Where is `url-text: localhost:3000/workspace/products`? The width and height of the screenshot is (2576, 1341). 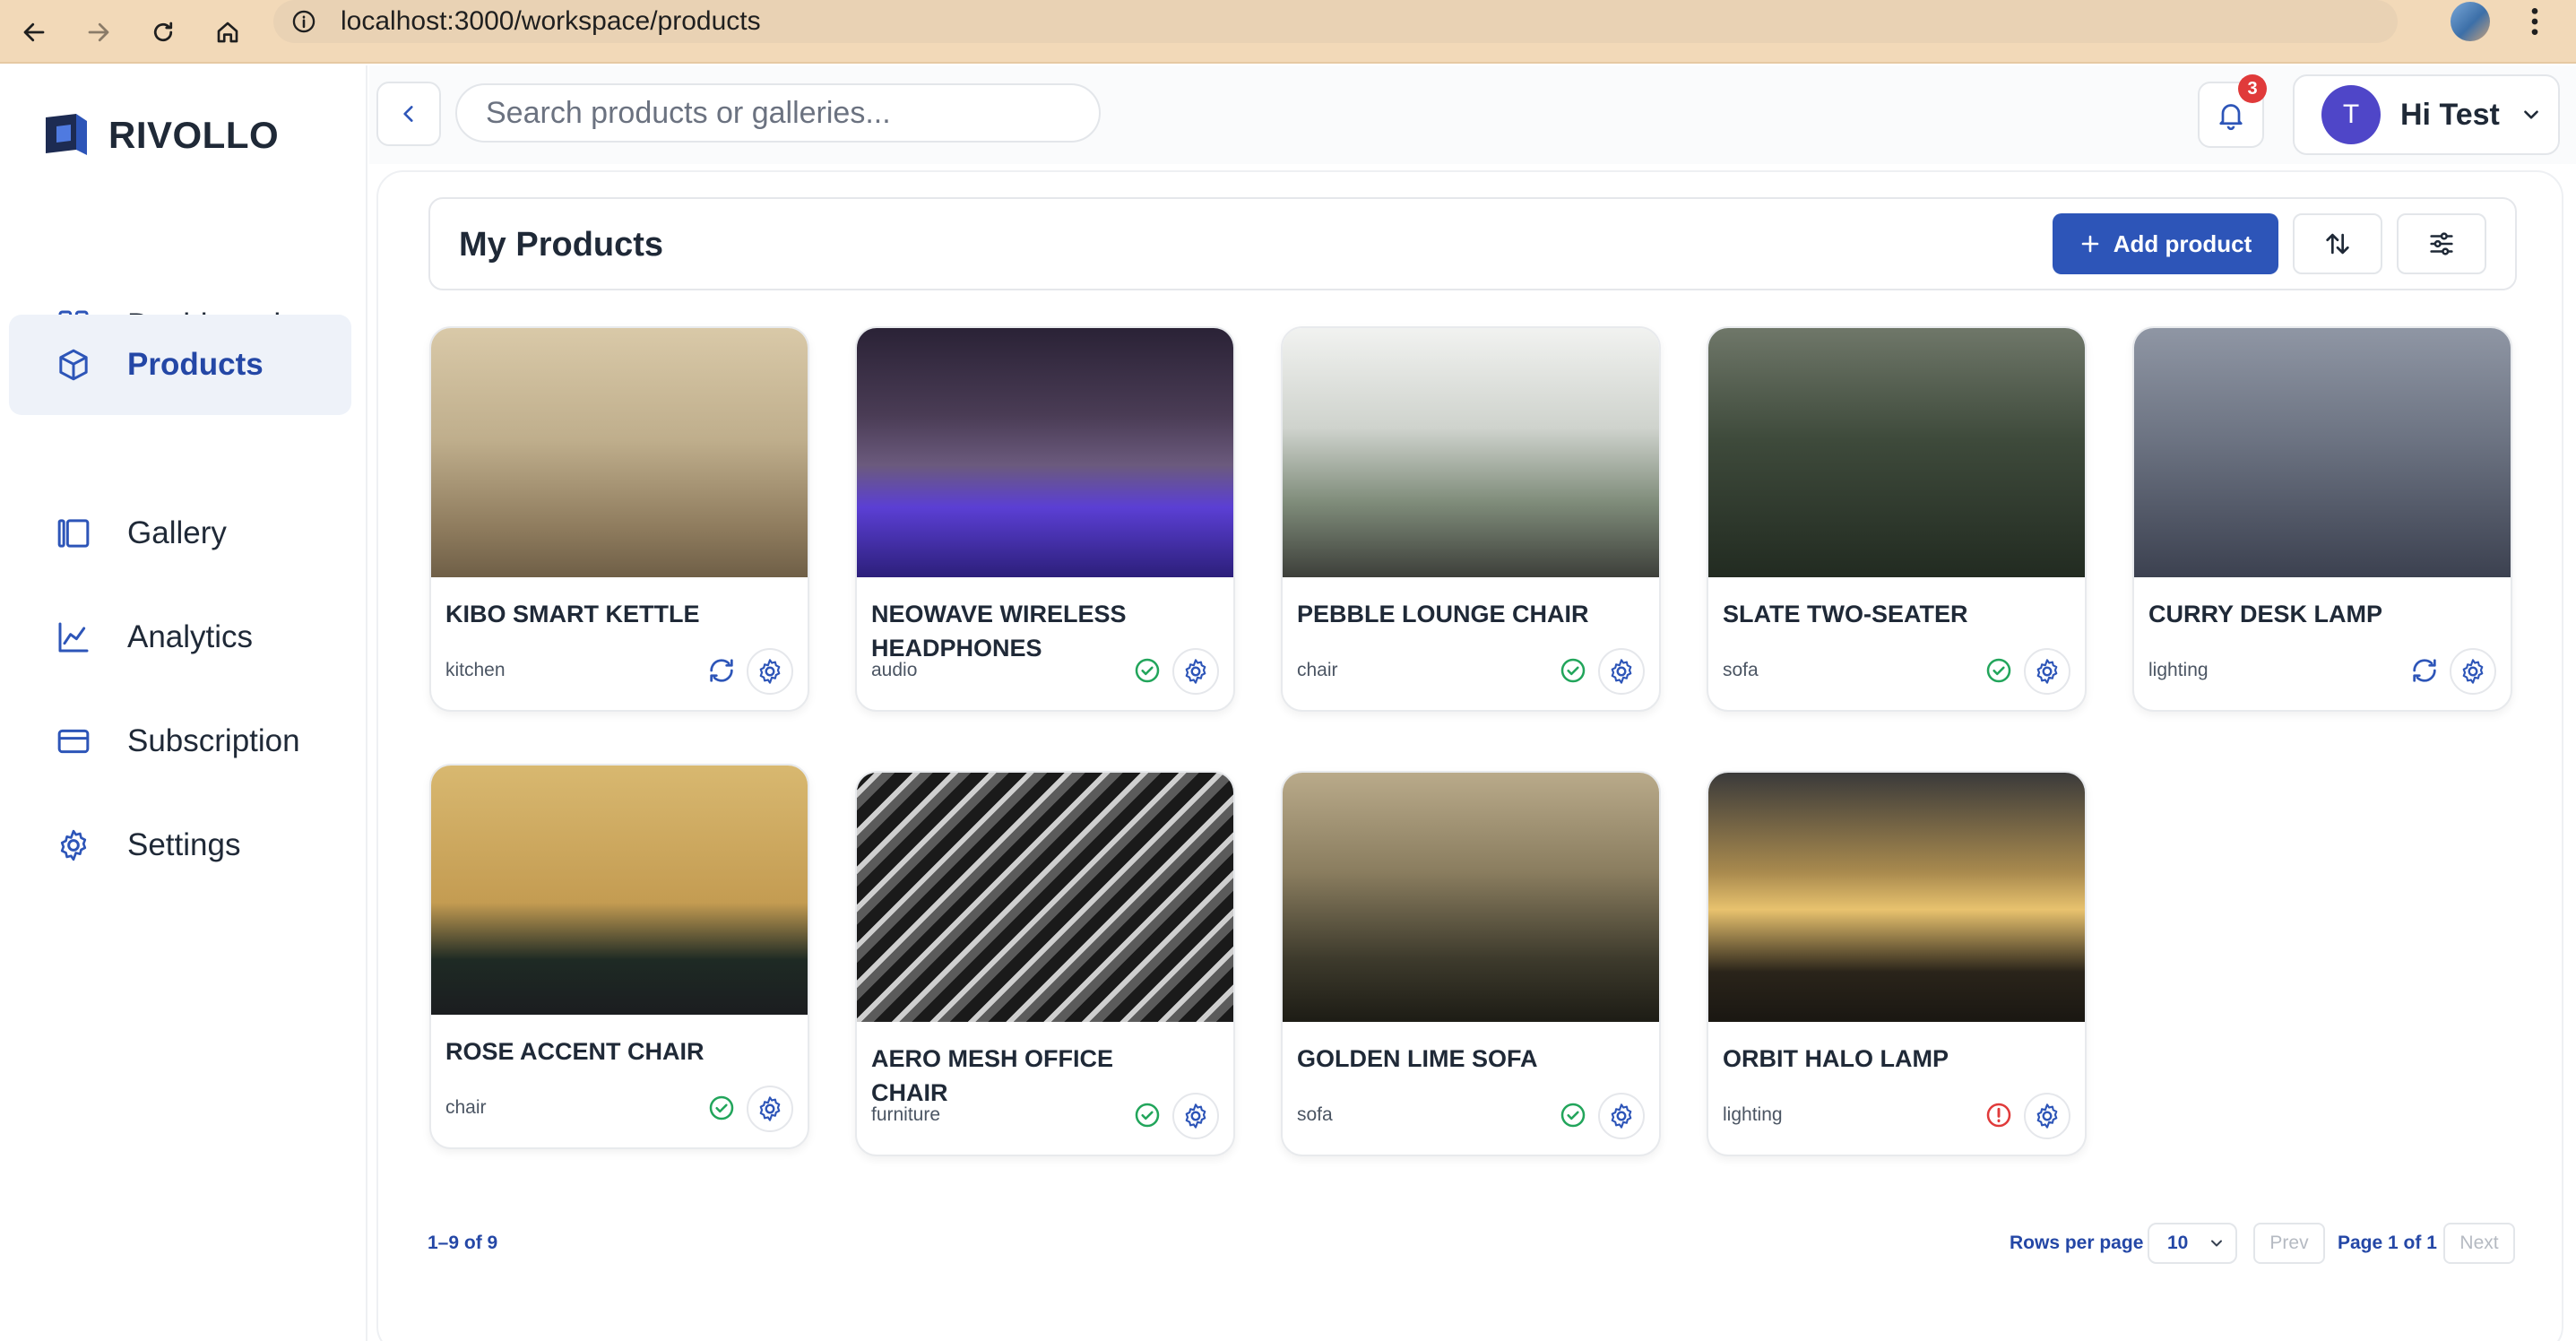 url-text: localhost:3000/workspace/products is located at coordinates (551, 21).